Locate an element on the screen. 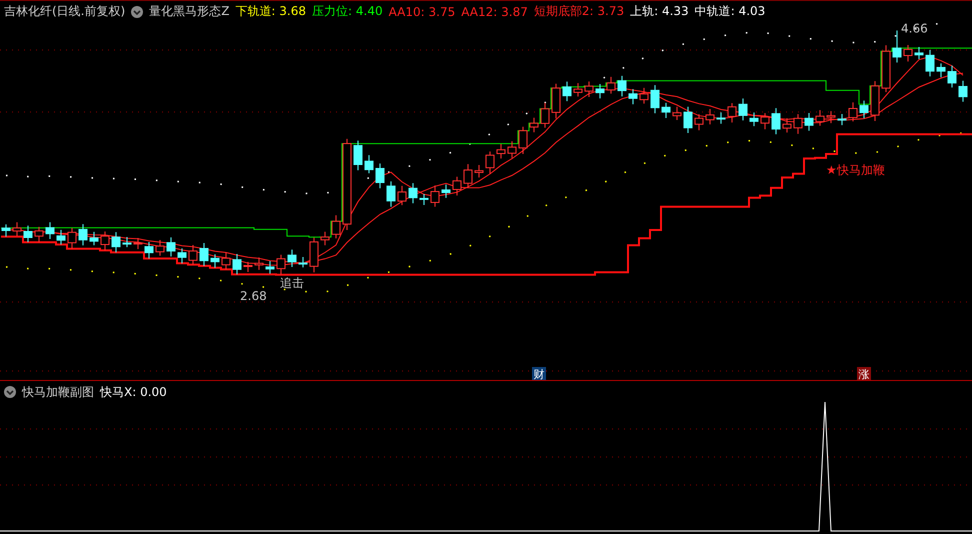  legend-value: 中轨道: 4.03 is located at coordinates (730, 11).